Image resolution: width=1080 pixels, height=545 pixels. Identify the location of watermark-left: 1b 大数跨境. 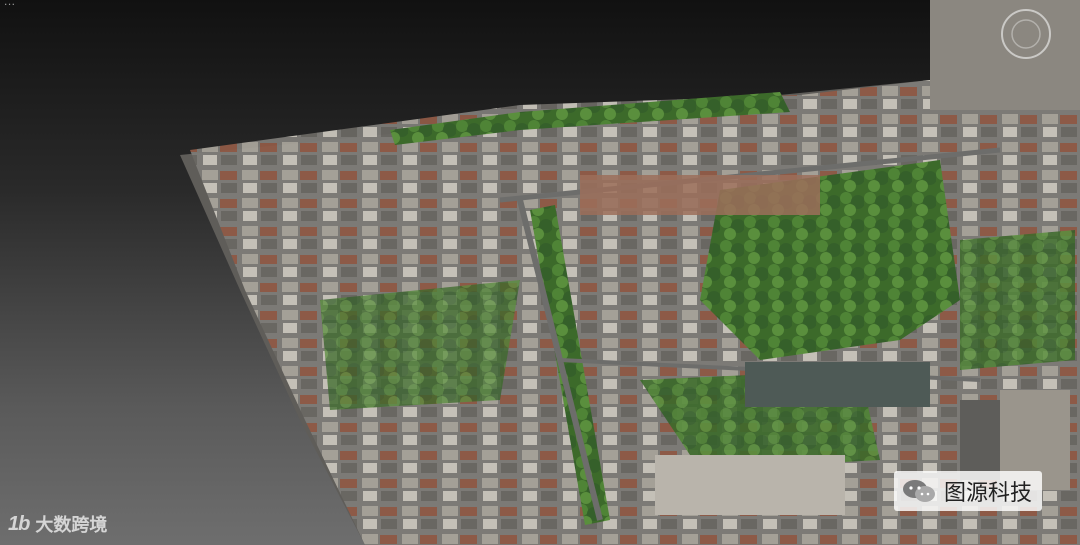
(57, 524).